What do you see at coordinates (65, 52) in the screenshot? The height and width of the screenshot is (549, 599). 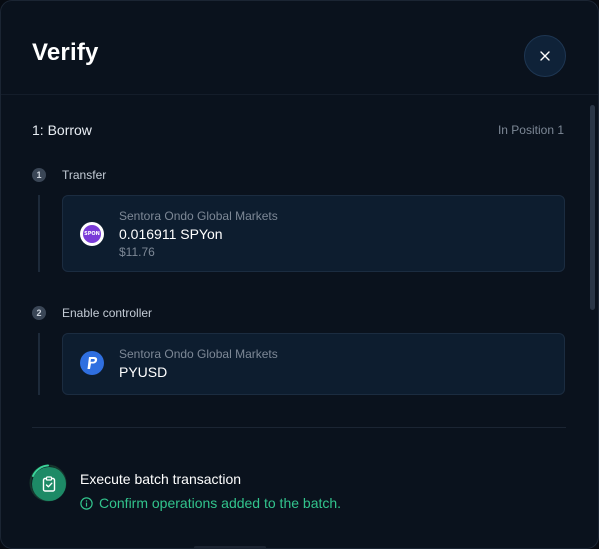 I see `modal-title: Verify` at bounding box center [65, 52].